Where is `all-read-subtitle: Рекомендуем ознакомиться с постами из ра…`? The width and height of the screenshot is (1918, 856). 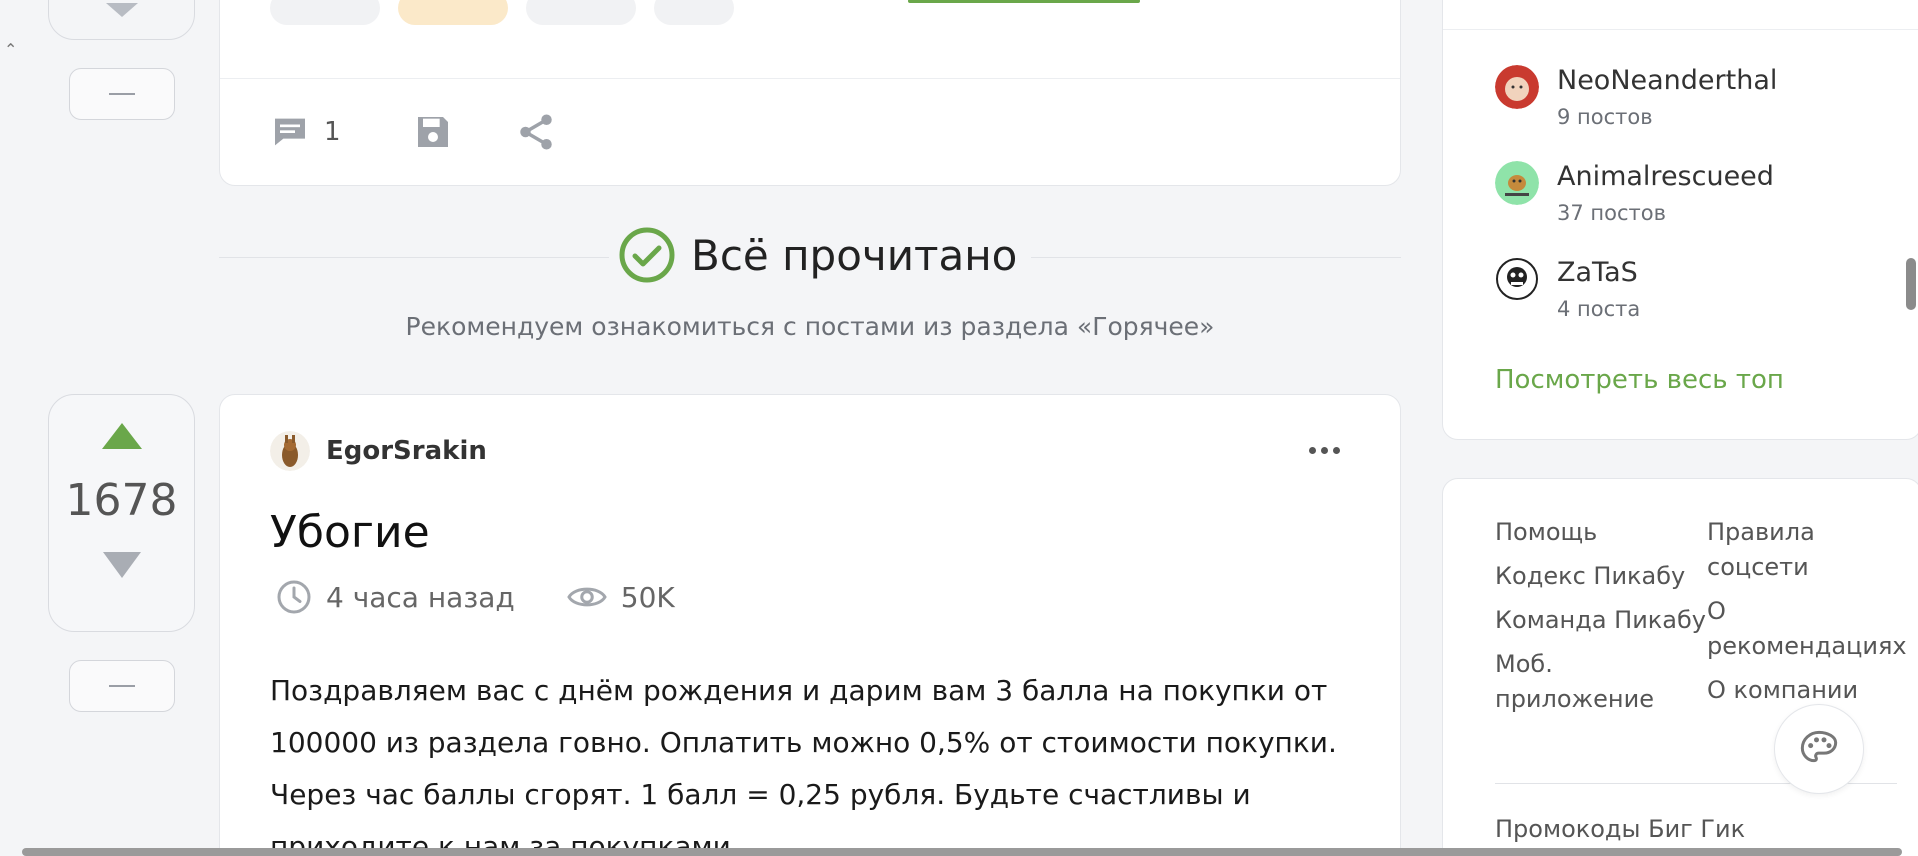 all-read-subtitle: Рекомендуем ознакомиться с постами из ра… is located at coordinates (810, 326).